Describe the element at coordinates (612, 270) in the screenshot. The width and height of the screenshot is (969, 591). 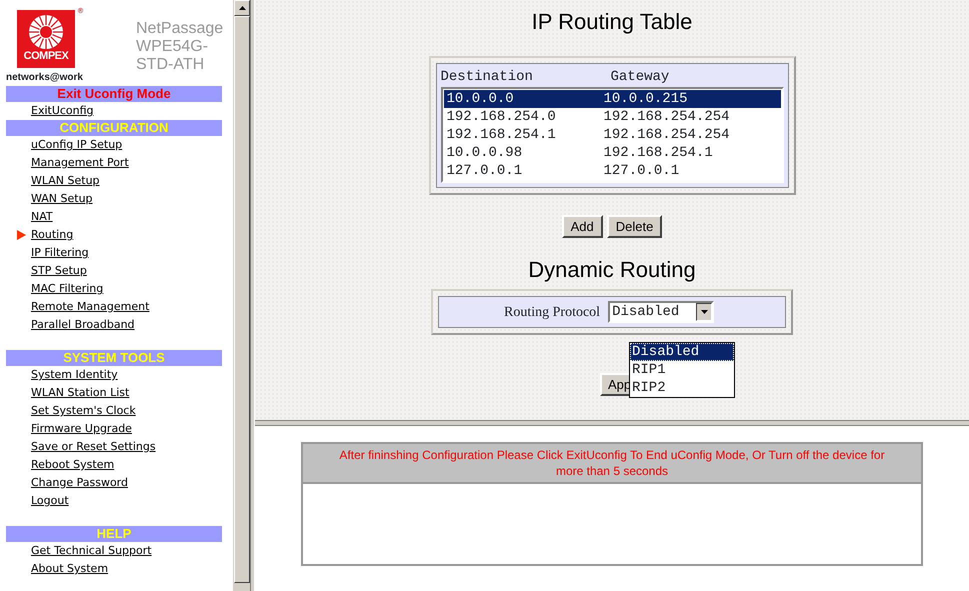
I see `section-title: Dynamic Routing` at that location.